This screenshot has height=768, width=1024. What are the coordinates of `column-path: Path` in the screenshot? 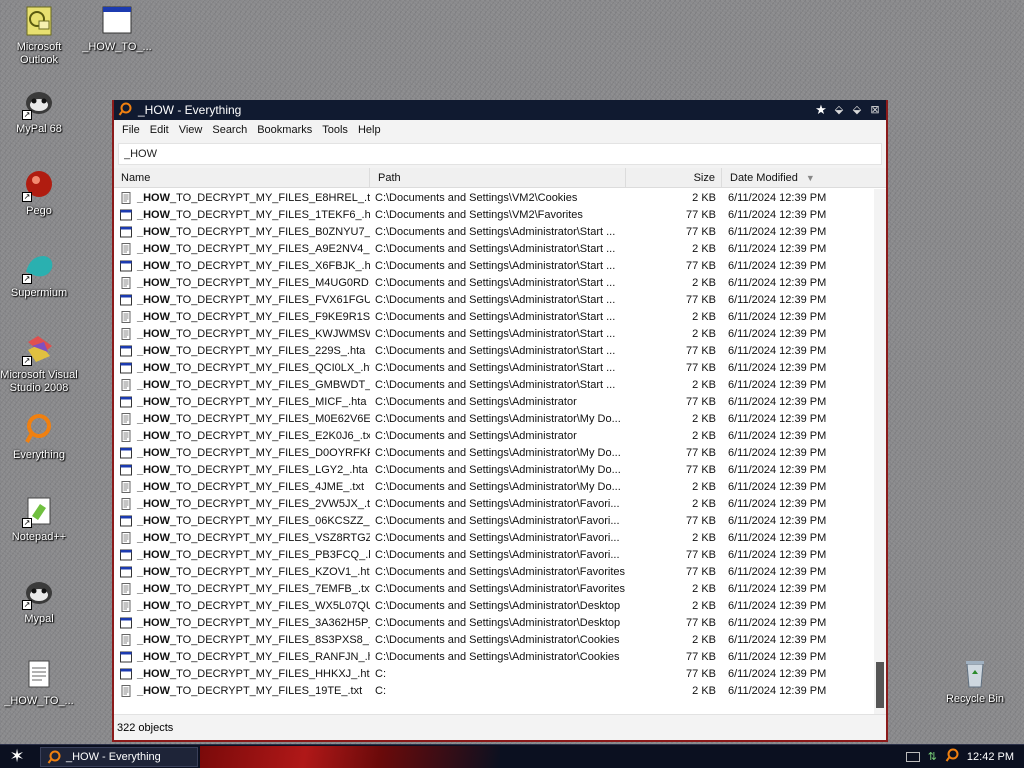 It's located at (498, 177).